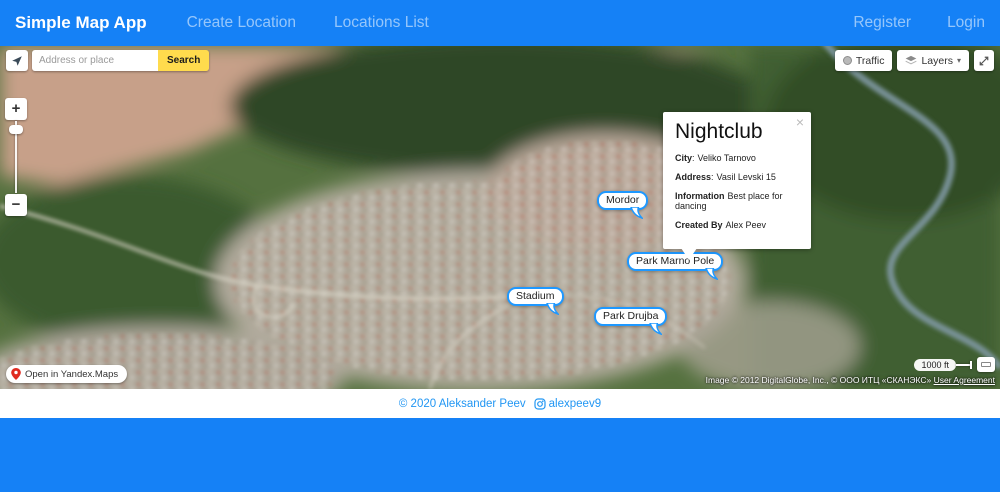 The image size is (1000, 492). I want to click on field-label: Address, so click(693, 177).